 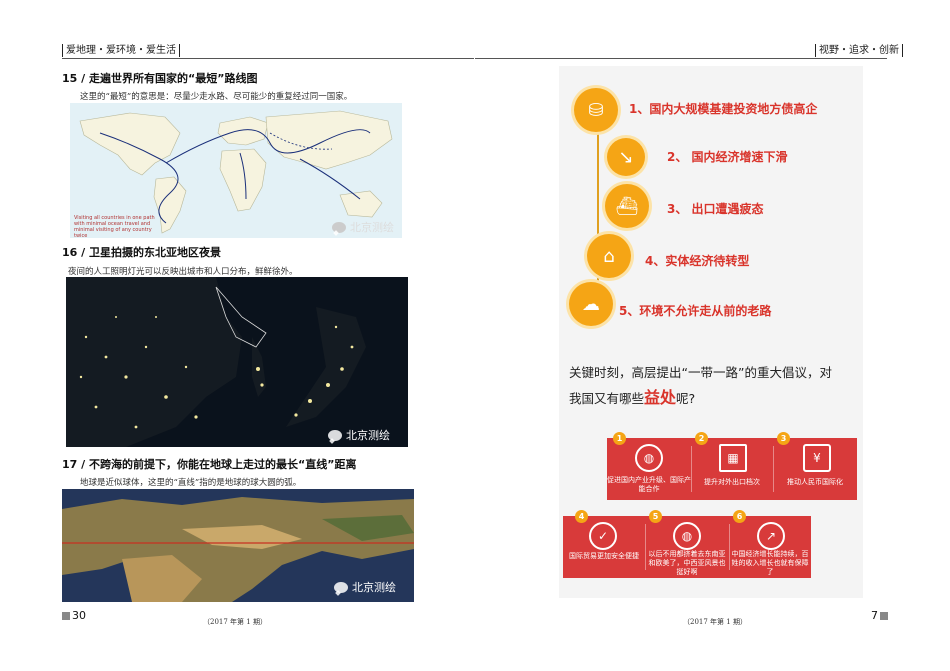 I want to click on benefit-number: 4, so click(x=581, y=516).